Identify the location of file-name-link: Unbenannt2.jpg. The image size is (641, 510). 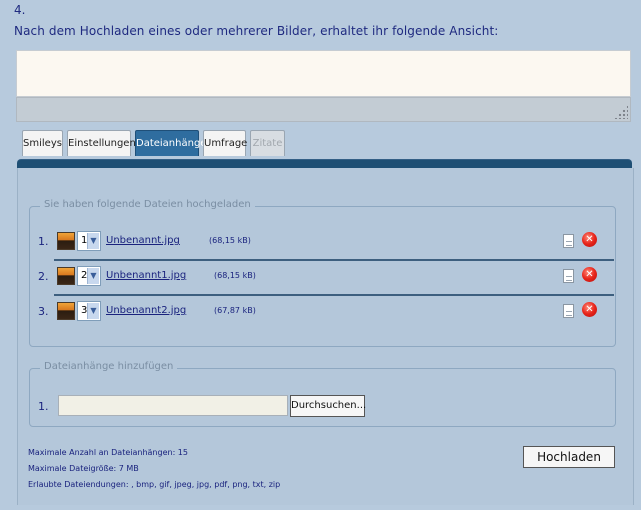
(146, 310).